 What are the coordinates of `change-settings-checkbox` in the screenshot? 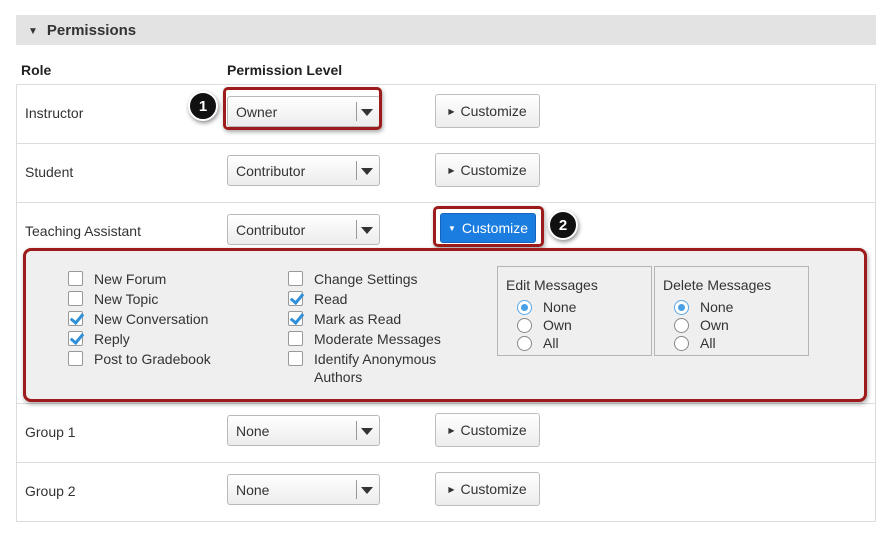 It's located at (295, 278).